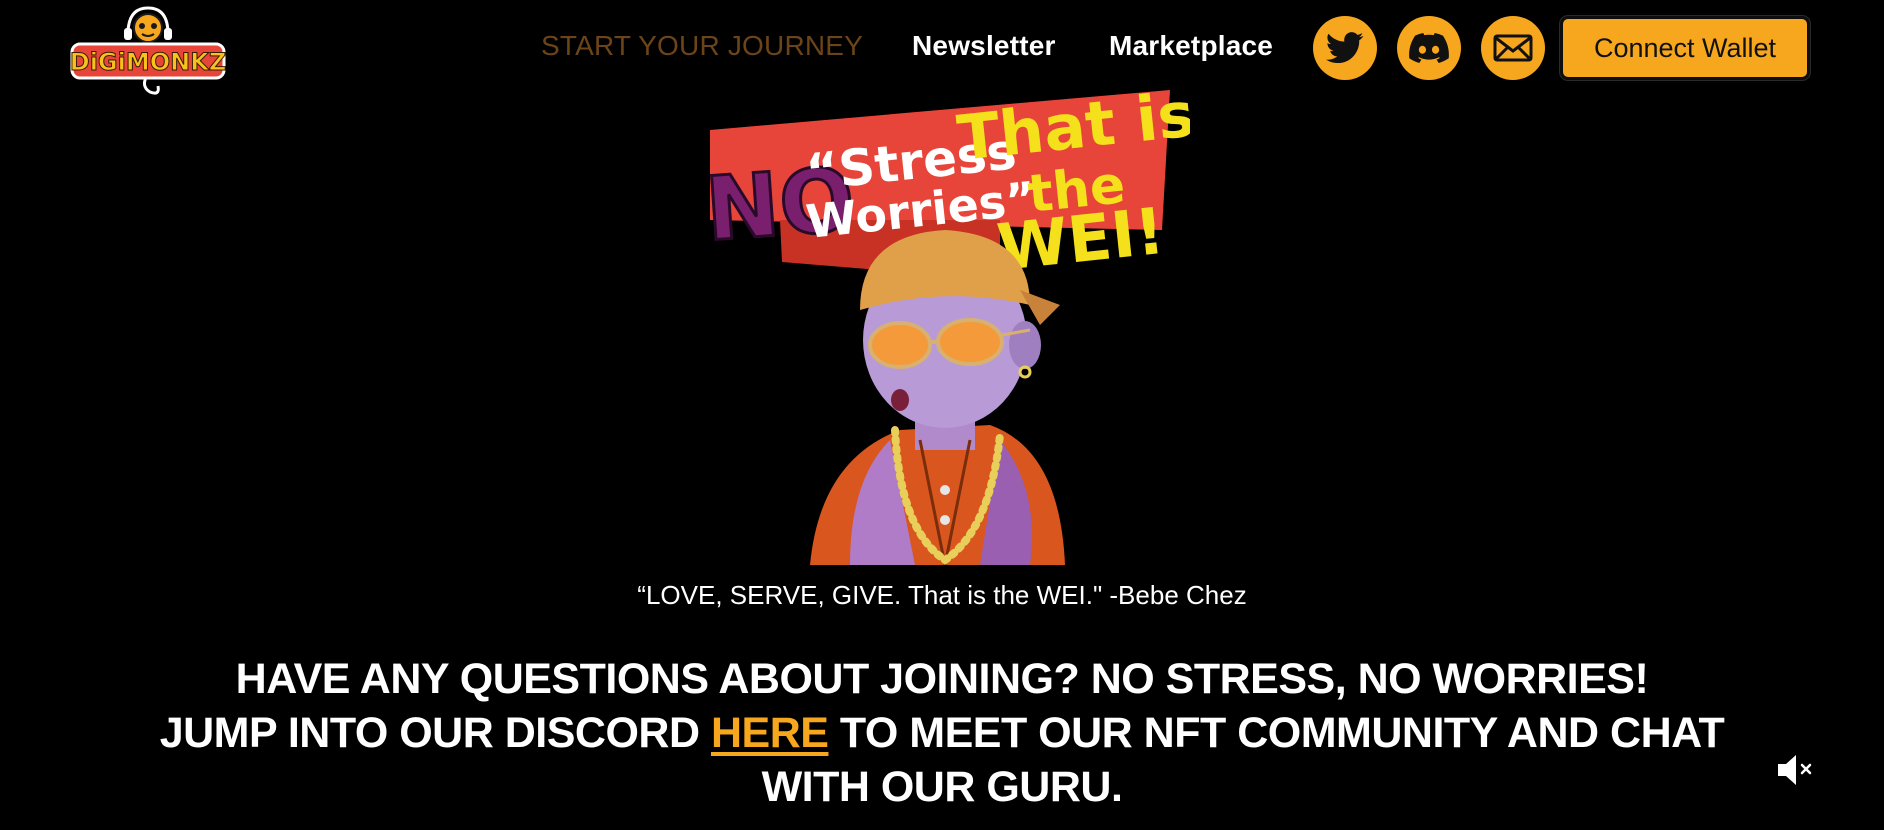  I want to click on logo-graphic: DiGiMONKZ, so click(148, 50).